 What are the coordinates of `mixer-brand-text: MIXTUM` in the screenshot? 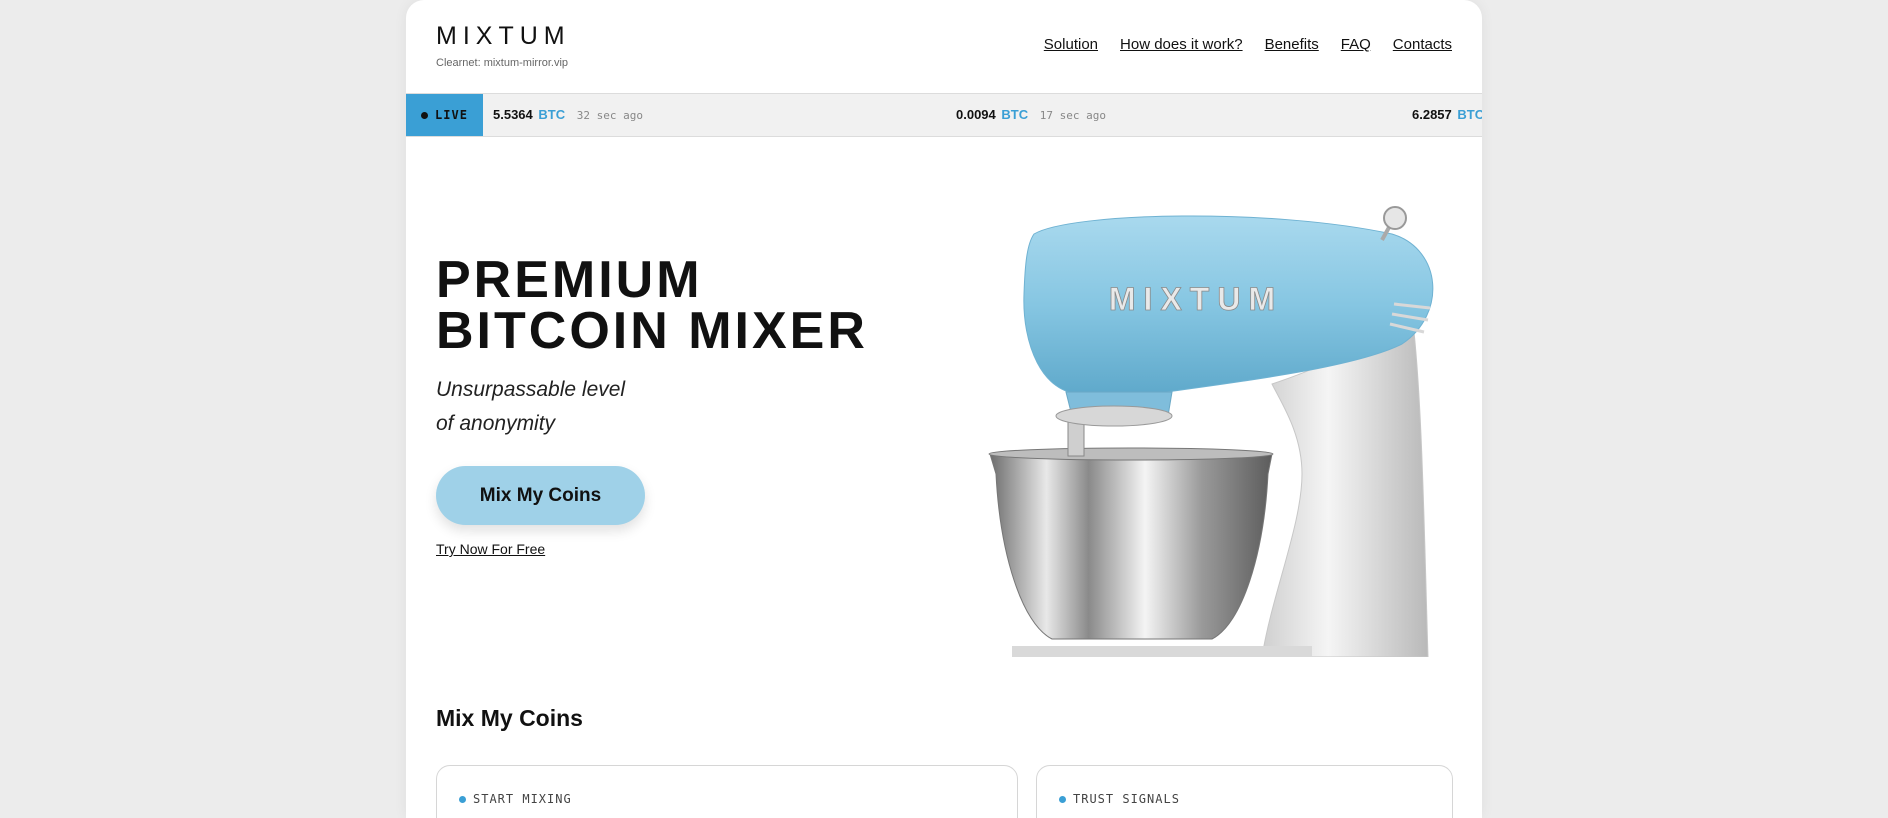 It's located at (1196, 299).